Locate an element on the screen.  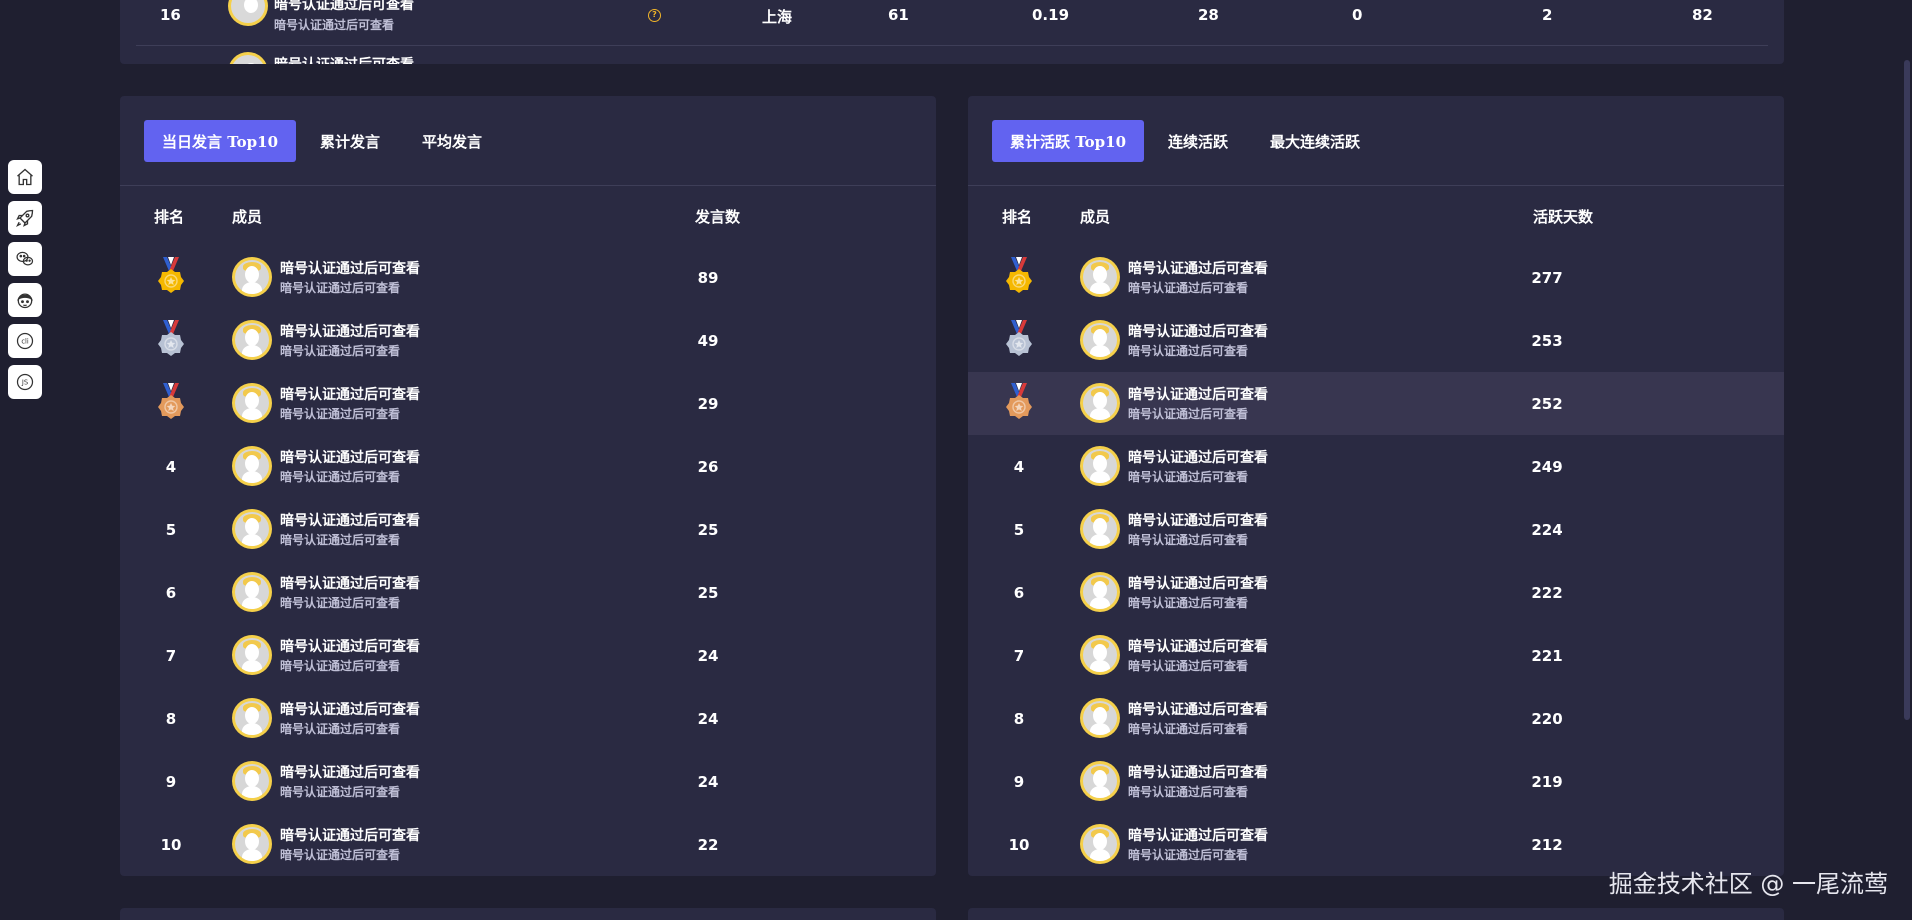
ranking-row: 8 暗号认证通过后可查看 暗号认证通过后可查看 220 is located at coordinates (1376, 718).